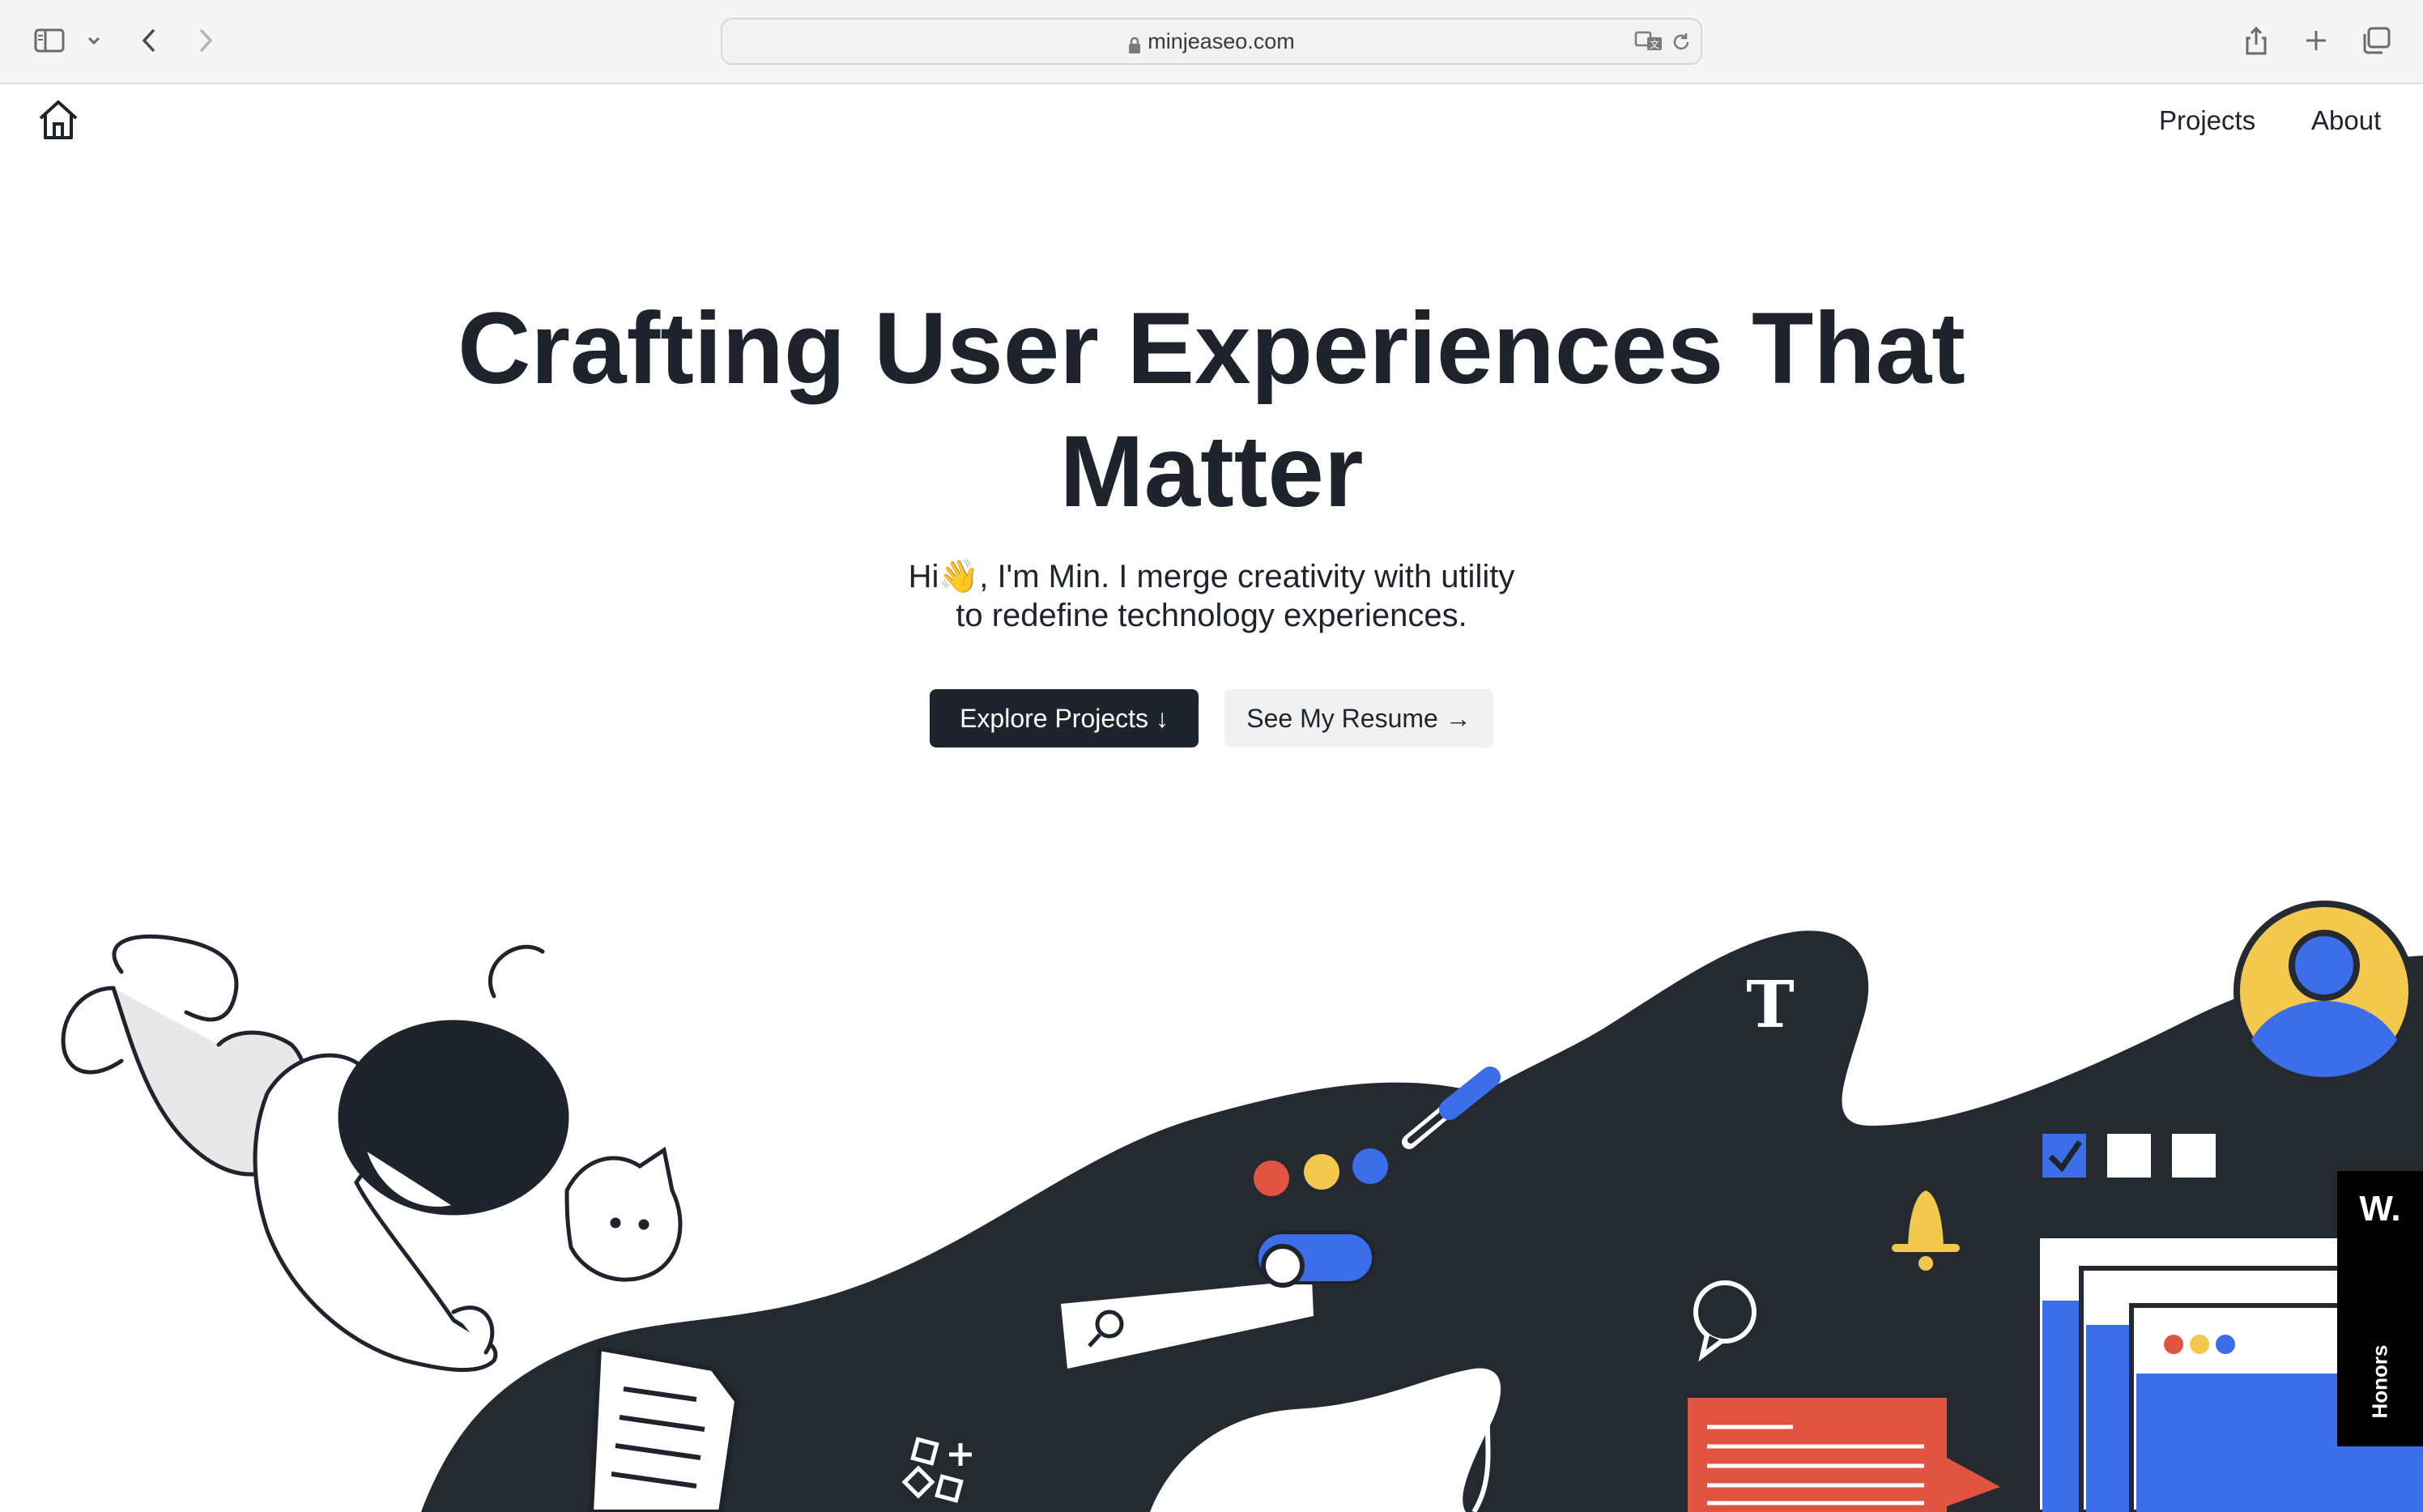 The width and height of the screenshot is (2423, 1512). What do you see at coordinates (1211, 615) in the screenshot?
I see `hero-subtitle-line2: to redefine technology experiences.` at bounding box center [1211, 615].